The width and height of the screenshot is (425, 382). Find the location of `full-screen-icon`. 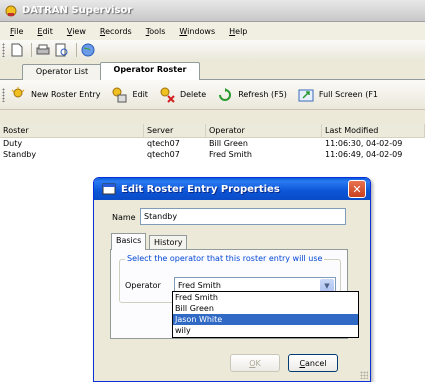

full-screen-icon is located at coordinates (306, 95).